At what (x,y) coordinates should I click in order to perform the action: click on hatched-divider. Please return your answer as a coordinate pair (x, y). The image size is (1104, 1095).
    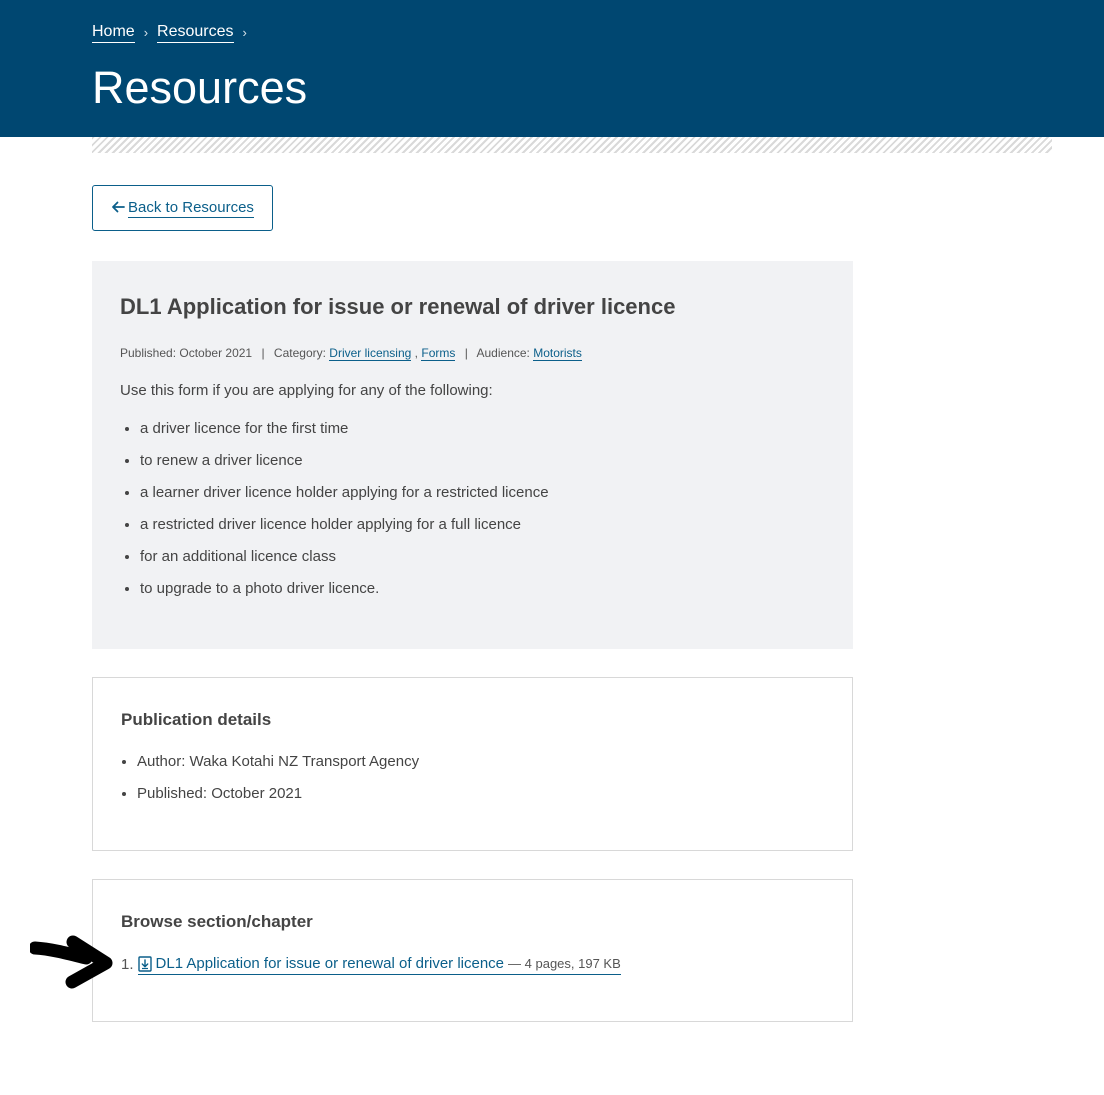
    Looking at the image, I should click on (572, 145).